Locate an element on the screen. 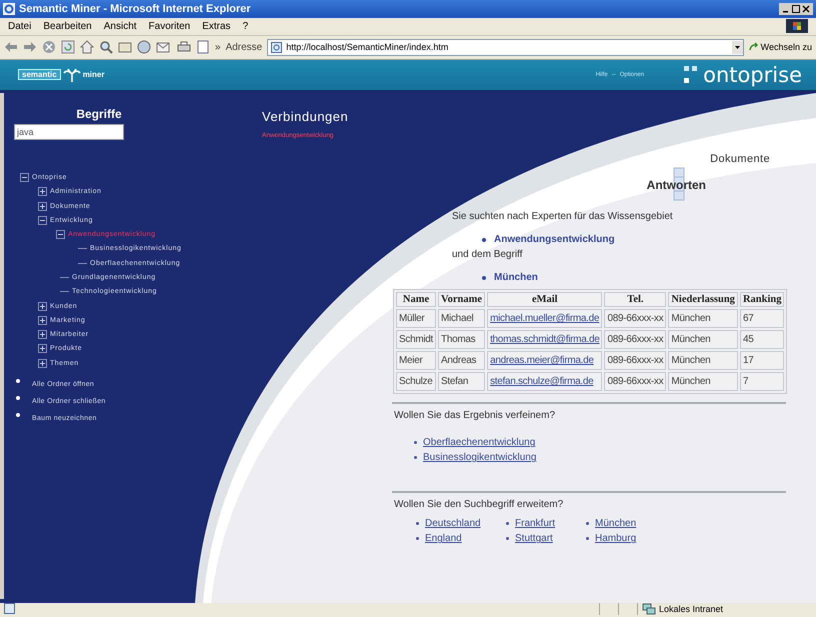 This screenshot has height=617, width=816. search-term: Anwendungsentwicklung is located at coordinates (554, 240).